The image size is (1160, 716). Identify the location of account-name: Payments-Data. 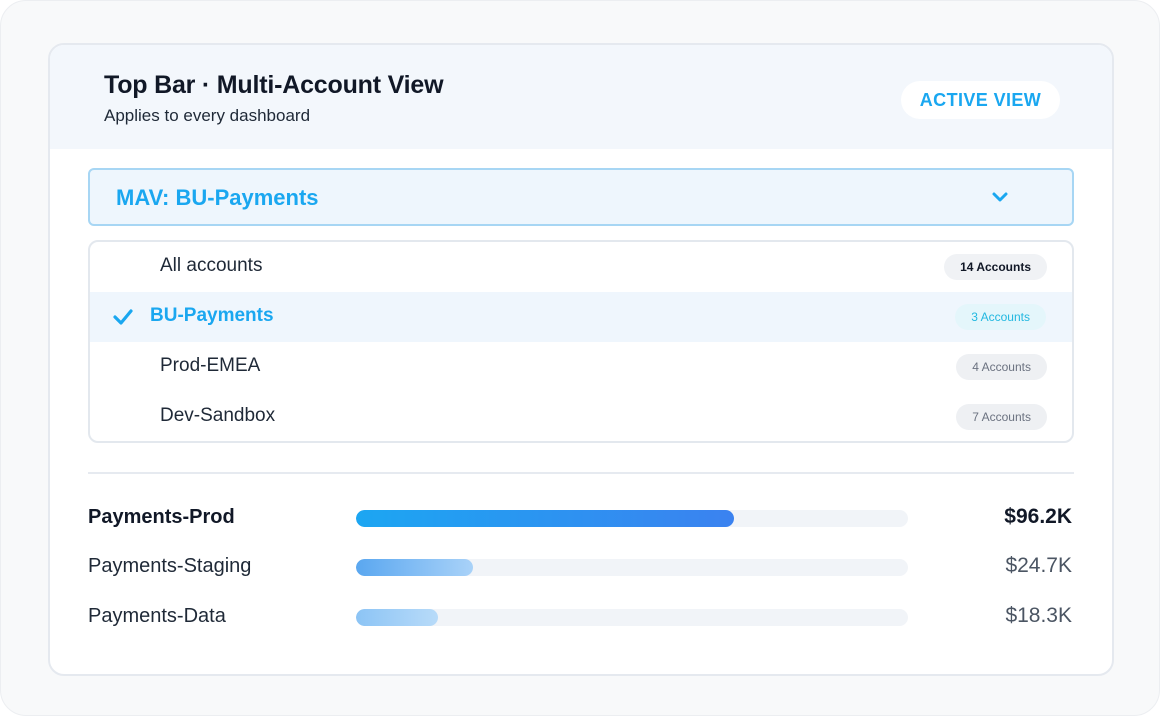
(157, 616).